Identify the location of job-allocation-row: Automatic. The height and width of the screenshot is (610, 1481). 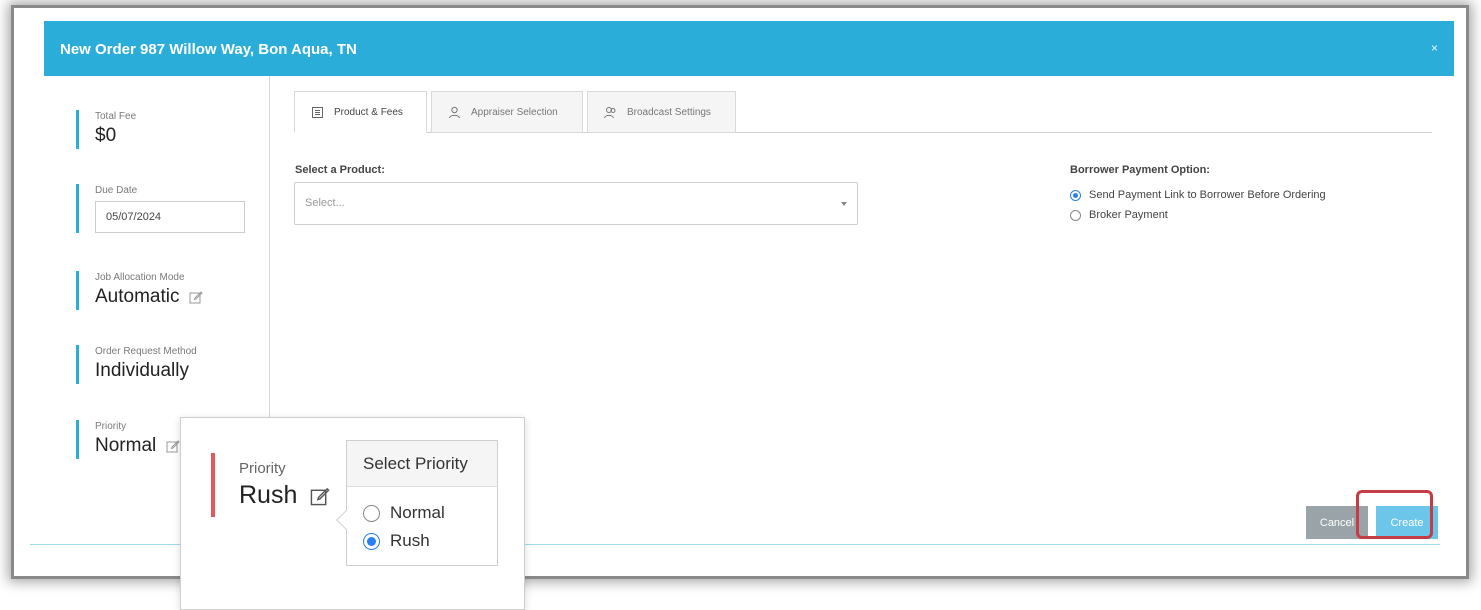
(149, 297).